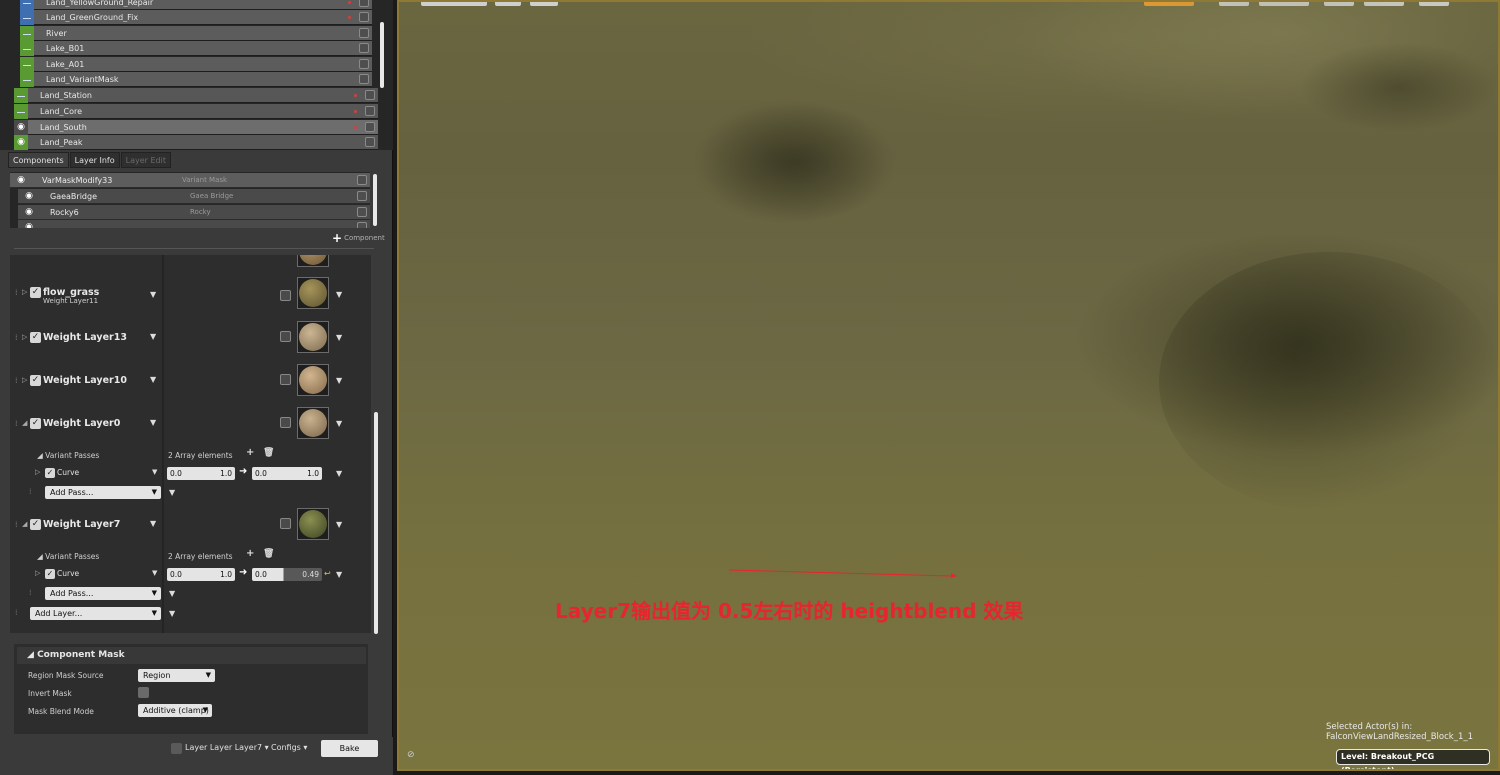  I want to click on layer-toggle-checkbox, so click(176, 748).